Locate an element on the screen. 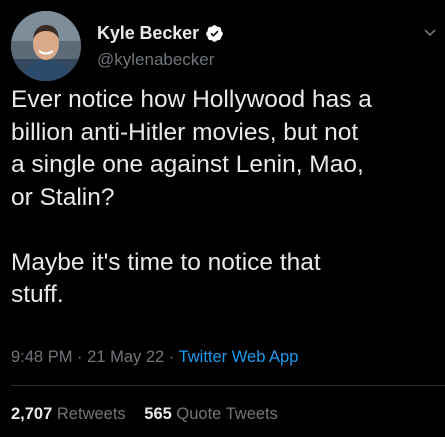 The height and width of the screenshot is (437, 445). retweets-label: Retweets is located at coordinates (91, 414).